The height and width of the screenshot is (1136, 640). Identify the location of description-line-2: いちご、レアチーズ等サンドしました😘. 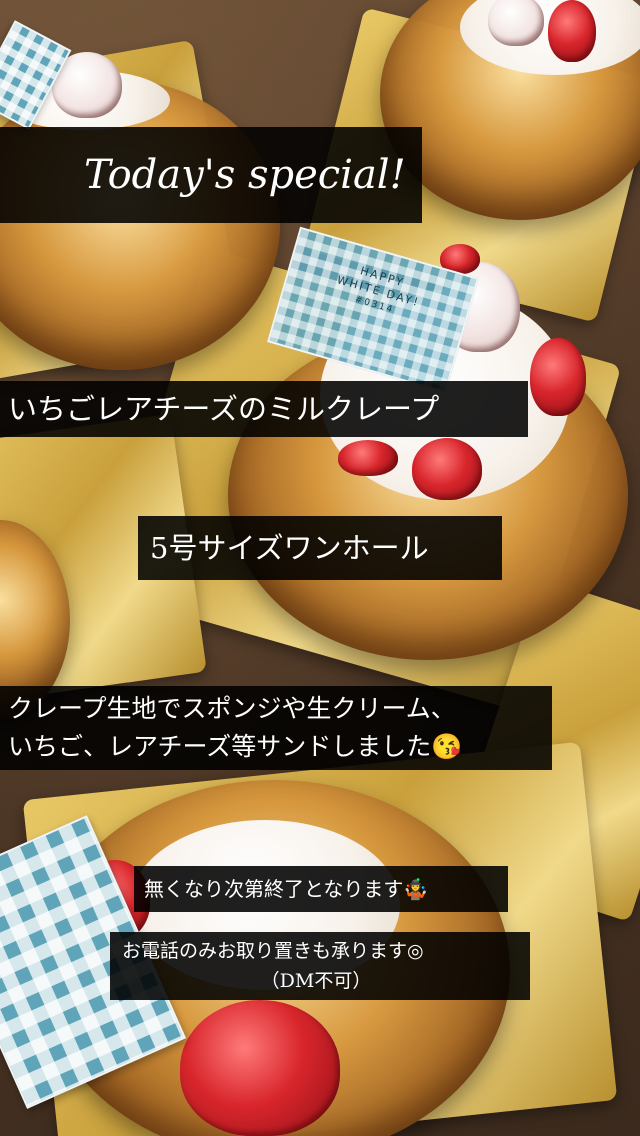
(235, 746).